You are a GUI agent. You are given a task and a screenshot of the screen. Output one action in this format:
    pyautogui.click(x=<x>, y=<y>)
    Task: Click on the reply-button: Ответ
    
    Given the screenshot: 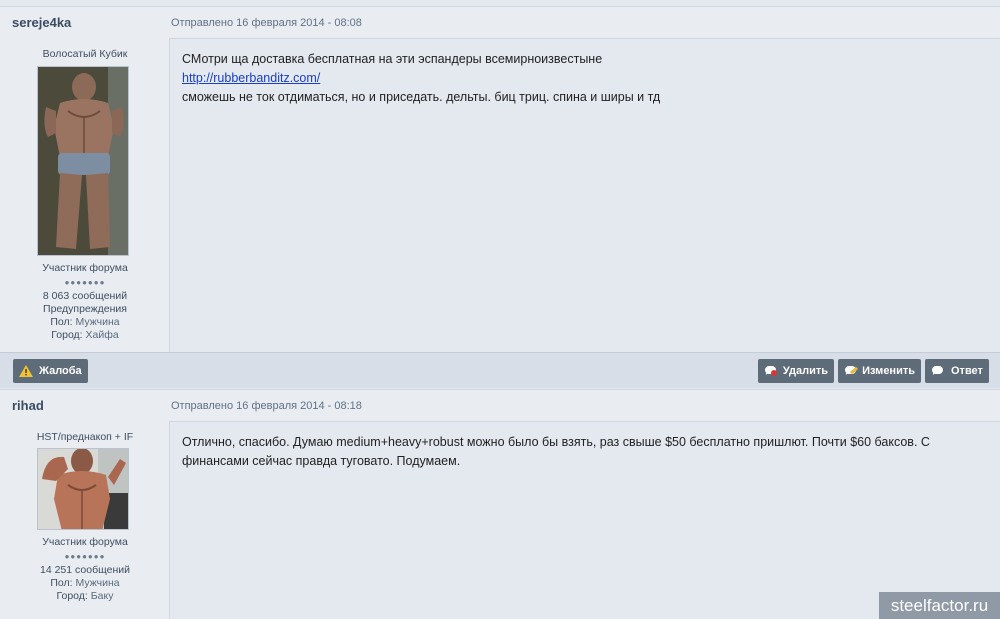 What is the action you would take?
    pyautogui.click(x=957, y=371)
    